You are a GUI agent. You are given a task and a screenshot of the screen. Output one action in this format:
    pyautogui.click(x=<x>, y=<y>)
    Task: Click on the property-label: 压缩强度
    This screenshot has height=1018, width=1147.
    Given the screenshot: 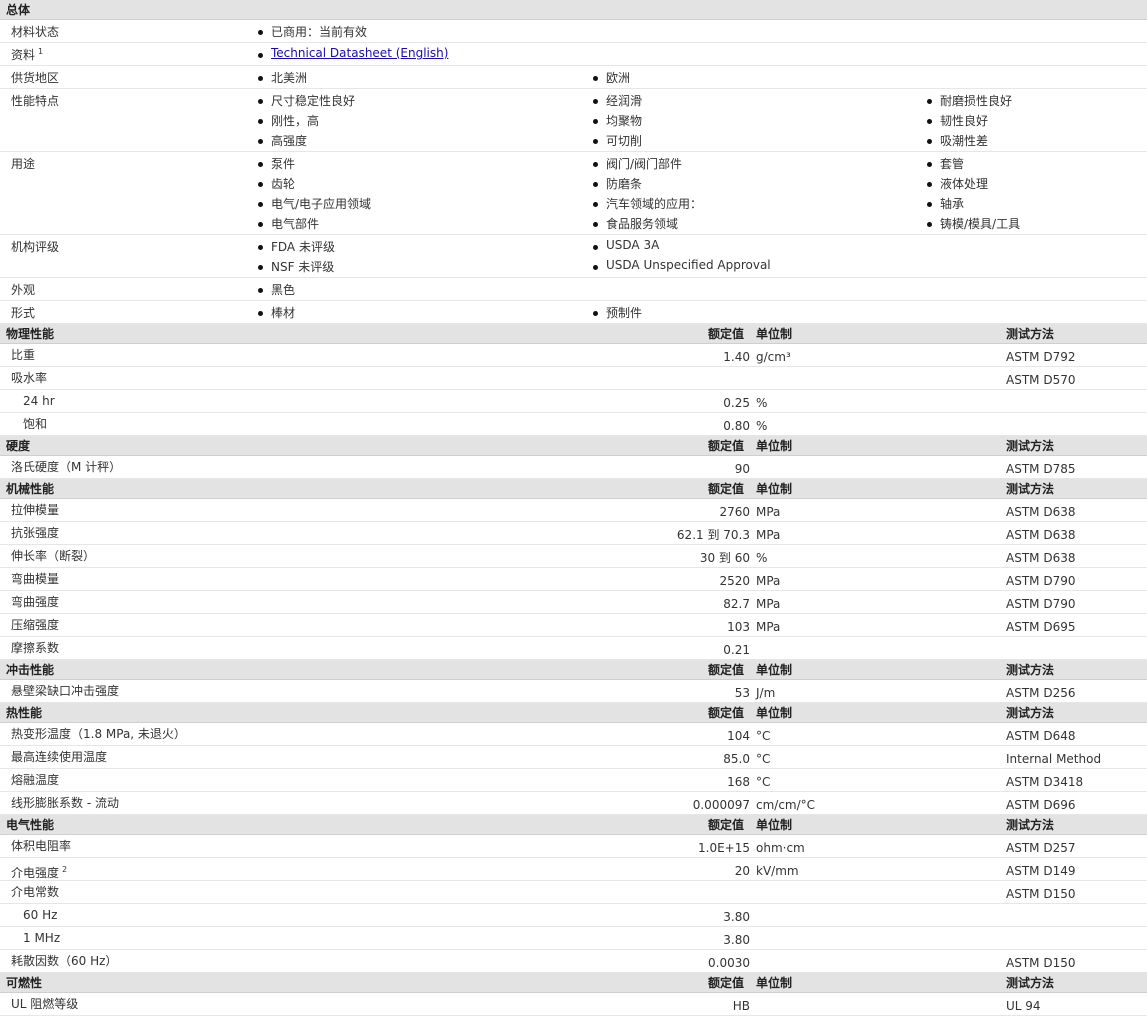 What is the action you would take?
    pyautogui.click(x=35, y=625)
    